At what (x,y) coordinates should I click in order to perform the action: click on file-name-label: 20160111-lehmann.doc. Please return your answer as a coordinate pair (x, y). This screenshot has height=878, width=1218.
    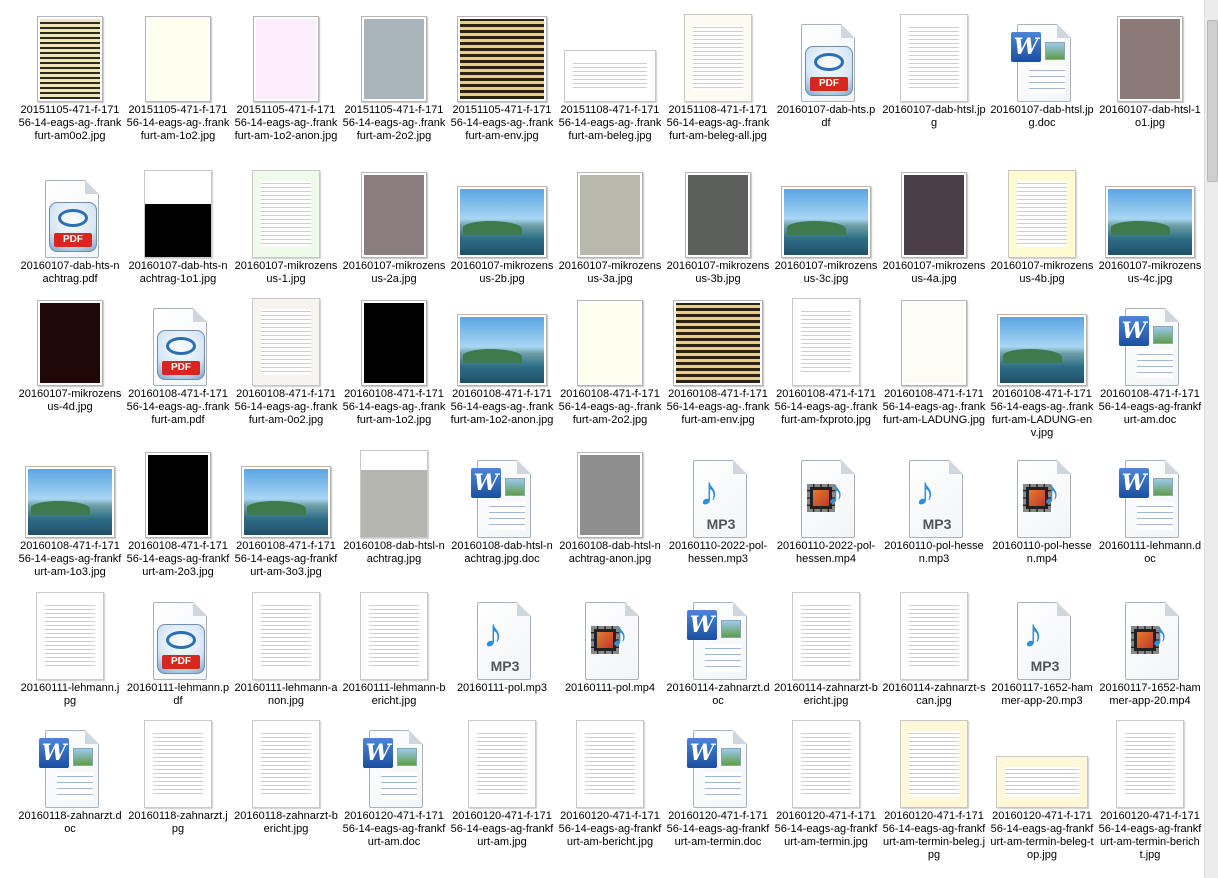
    Looking at the image, I should click on (1150, 552).